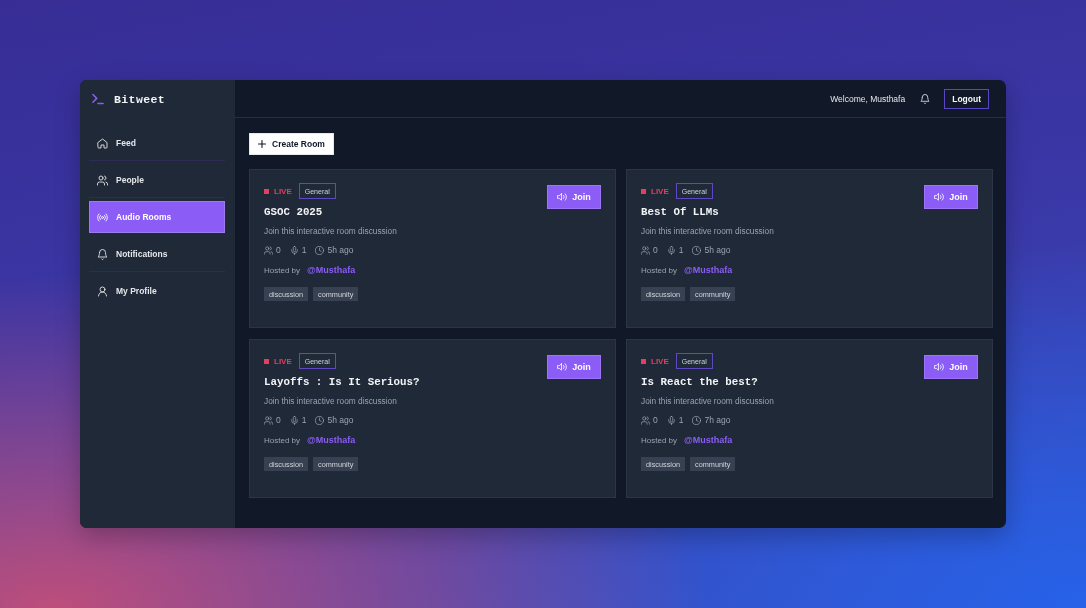 Image resolution: width=1086 pixels, height=608 pixels. I want to click on welcome-text: Welcome, Musthafa, so click(868, 98).